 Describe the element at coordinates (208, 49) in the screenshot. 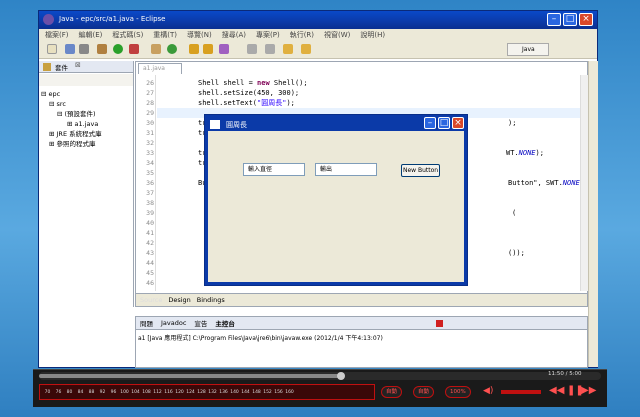

I see `open-folder-icon` at that location.